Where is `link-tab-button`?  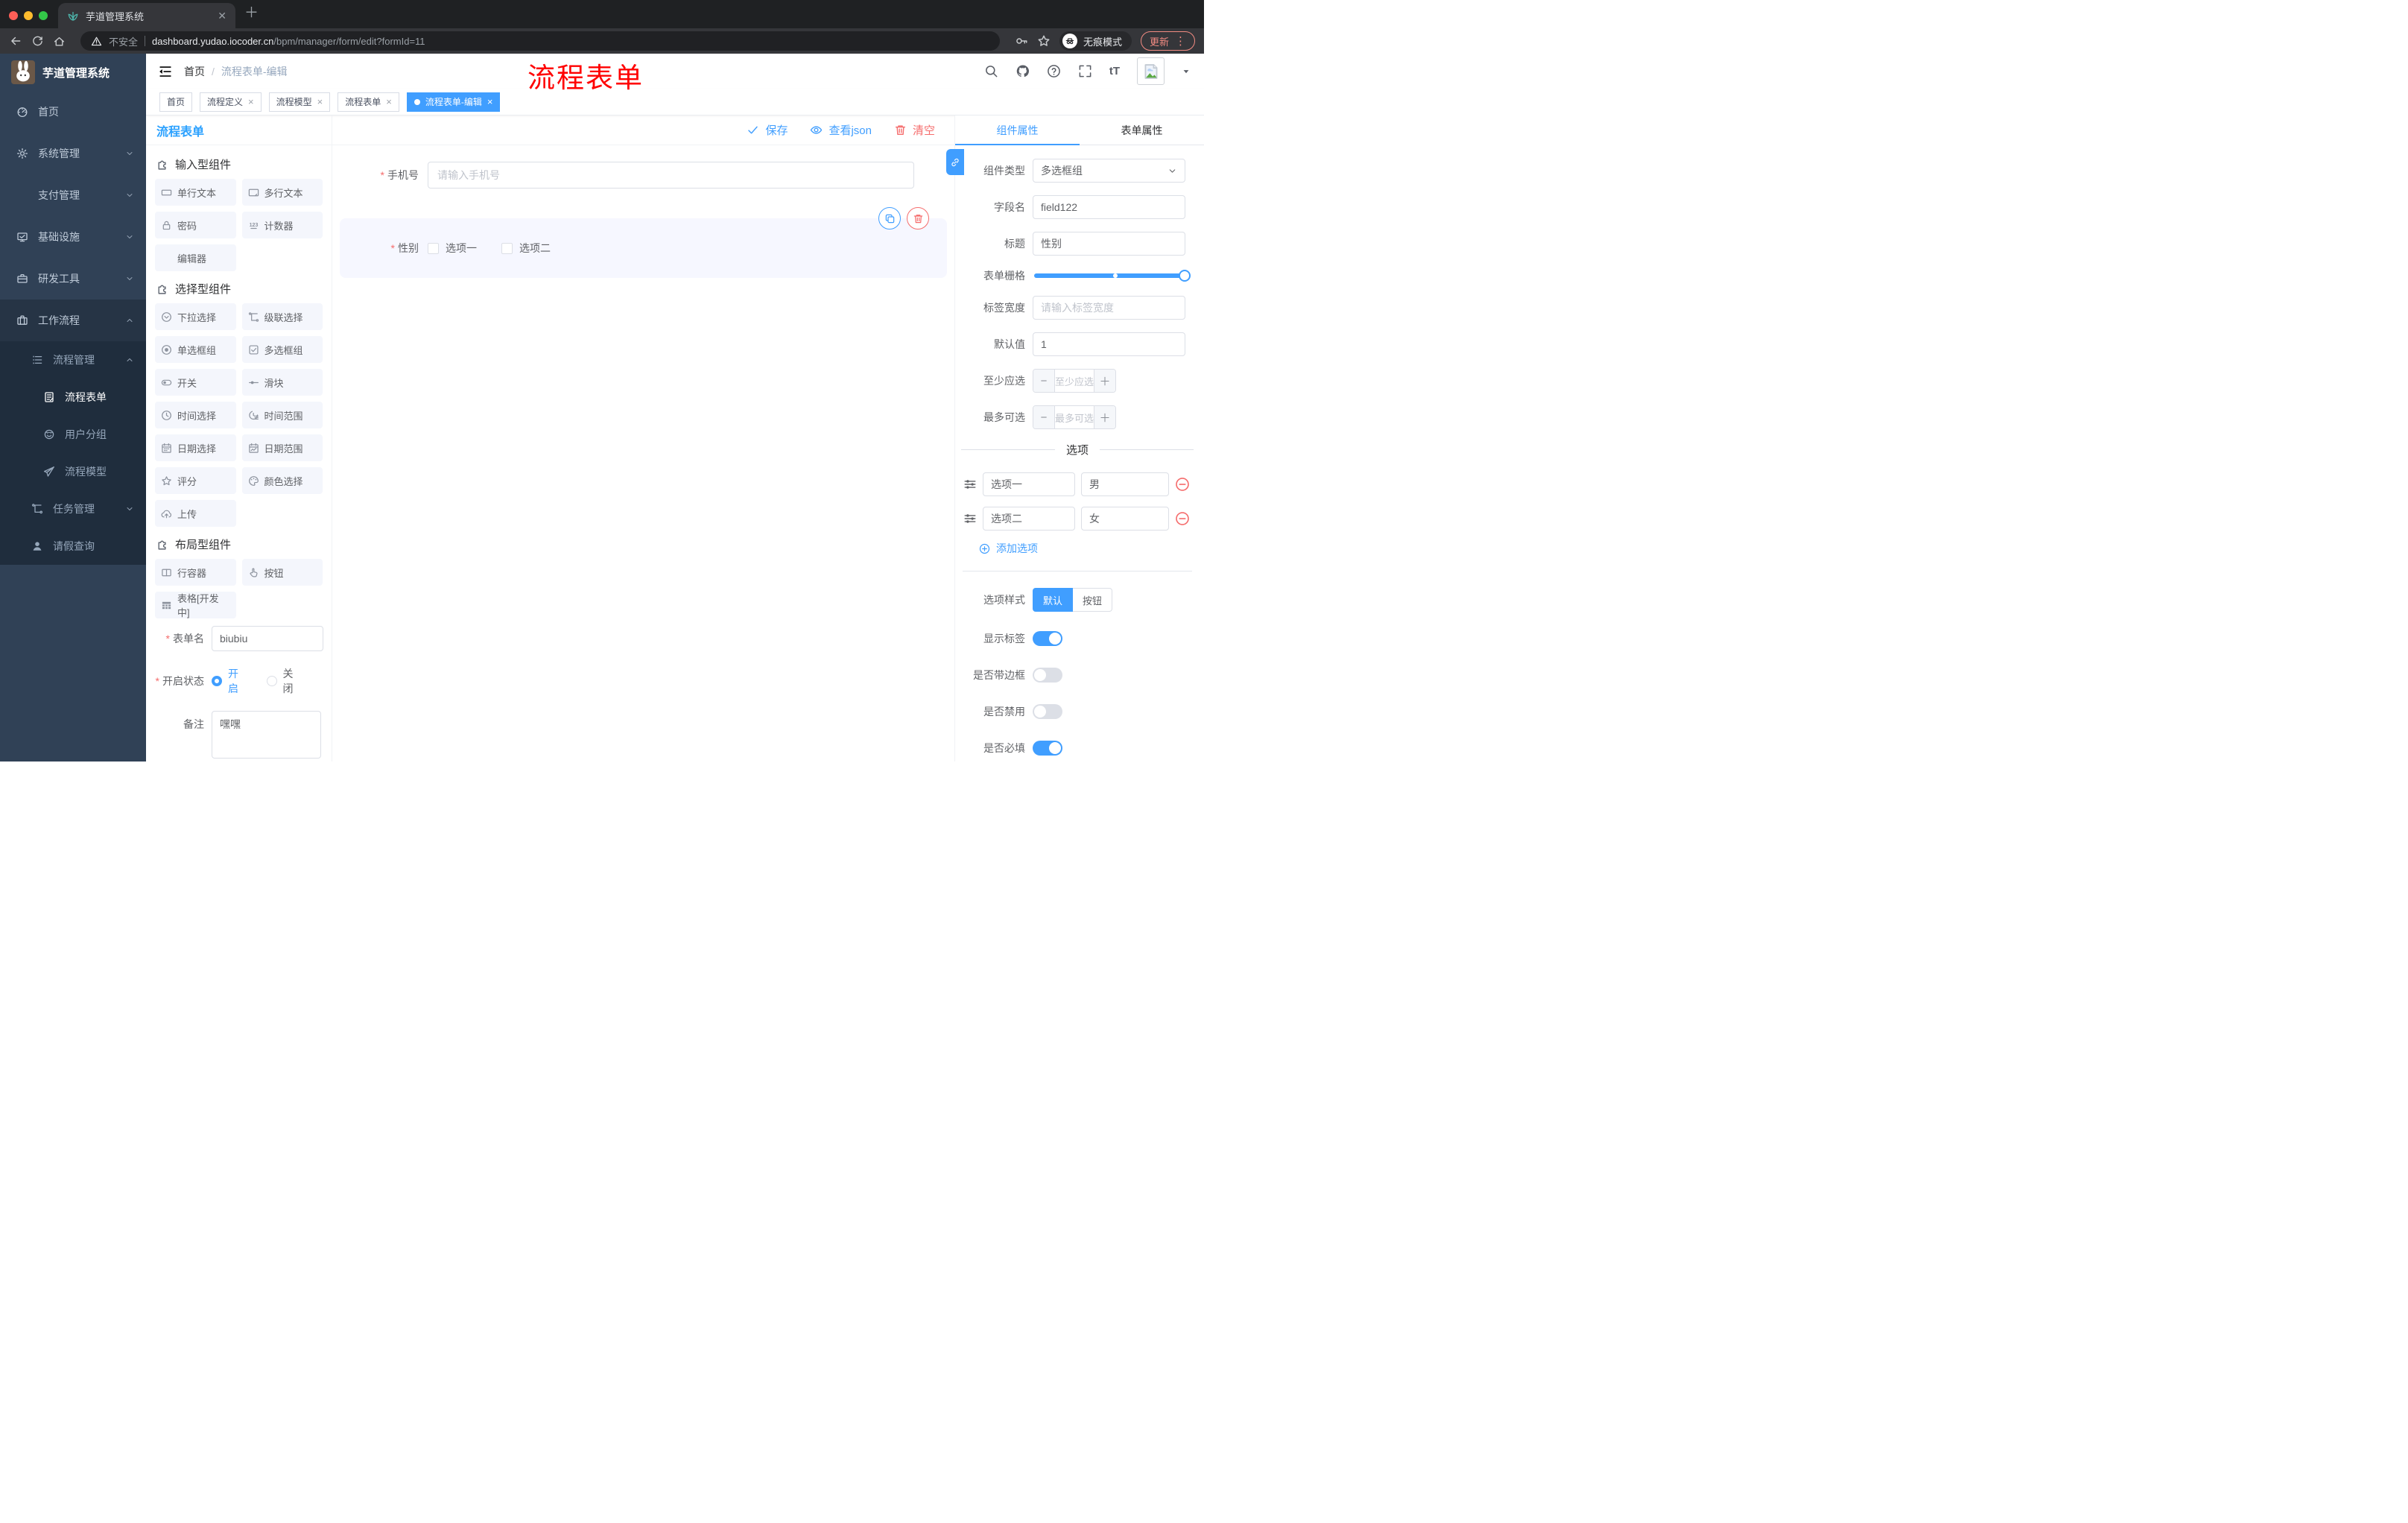 link-tab-button is located at coordinates (955, 162).